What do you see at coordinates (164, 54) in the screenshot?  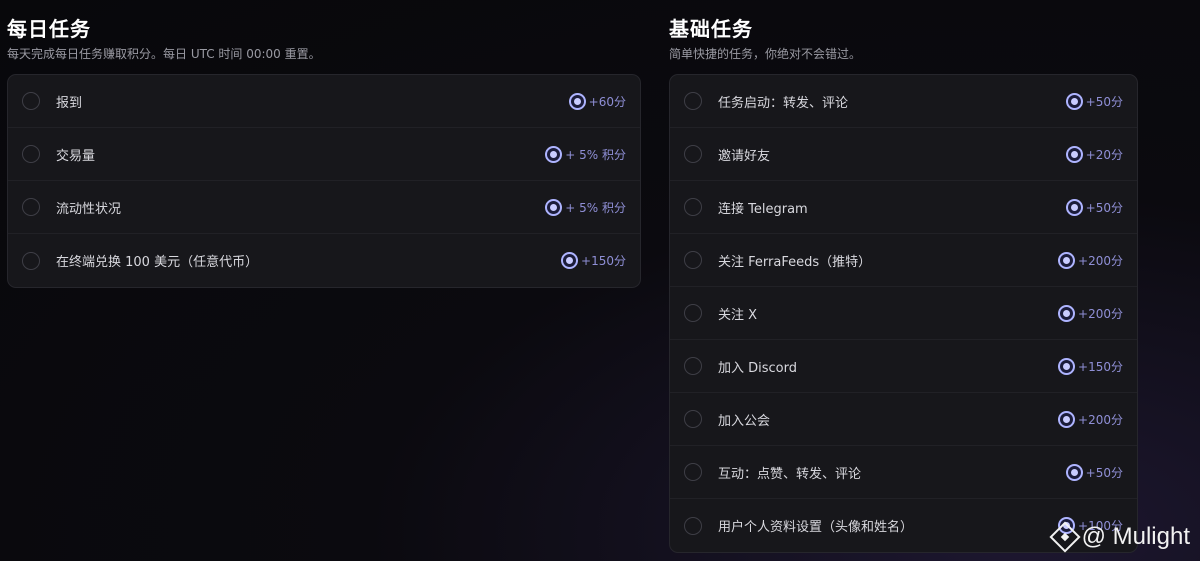 I see `daily-tasks-subtitle: 每天完成每日任务赚取积分。每日 UTC 时间 00:00 重置。` at bounding box center [164, 54].